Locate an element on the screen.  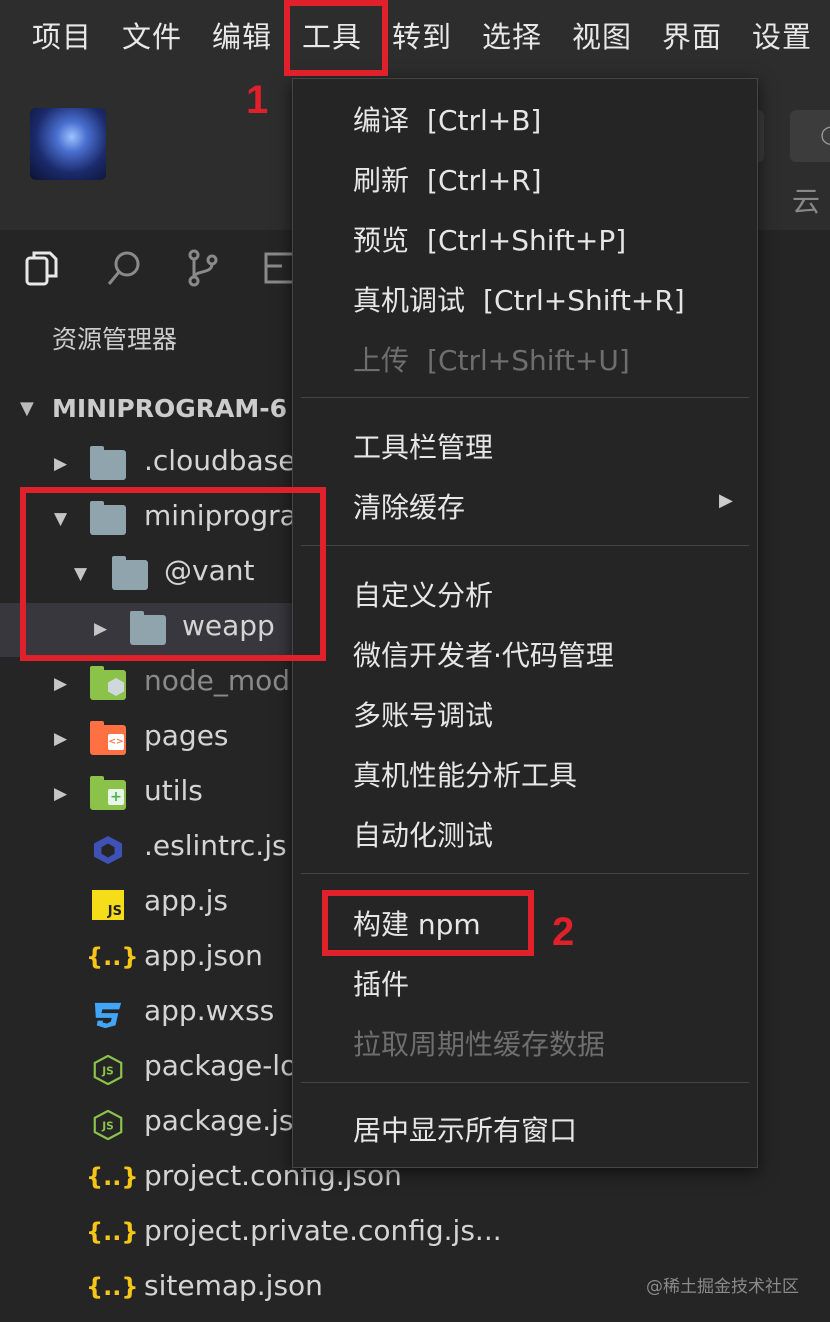
menu-item-toolbar-manage: 工具栏管理 is located at coordinates (423, 446).